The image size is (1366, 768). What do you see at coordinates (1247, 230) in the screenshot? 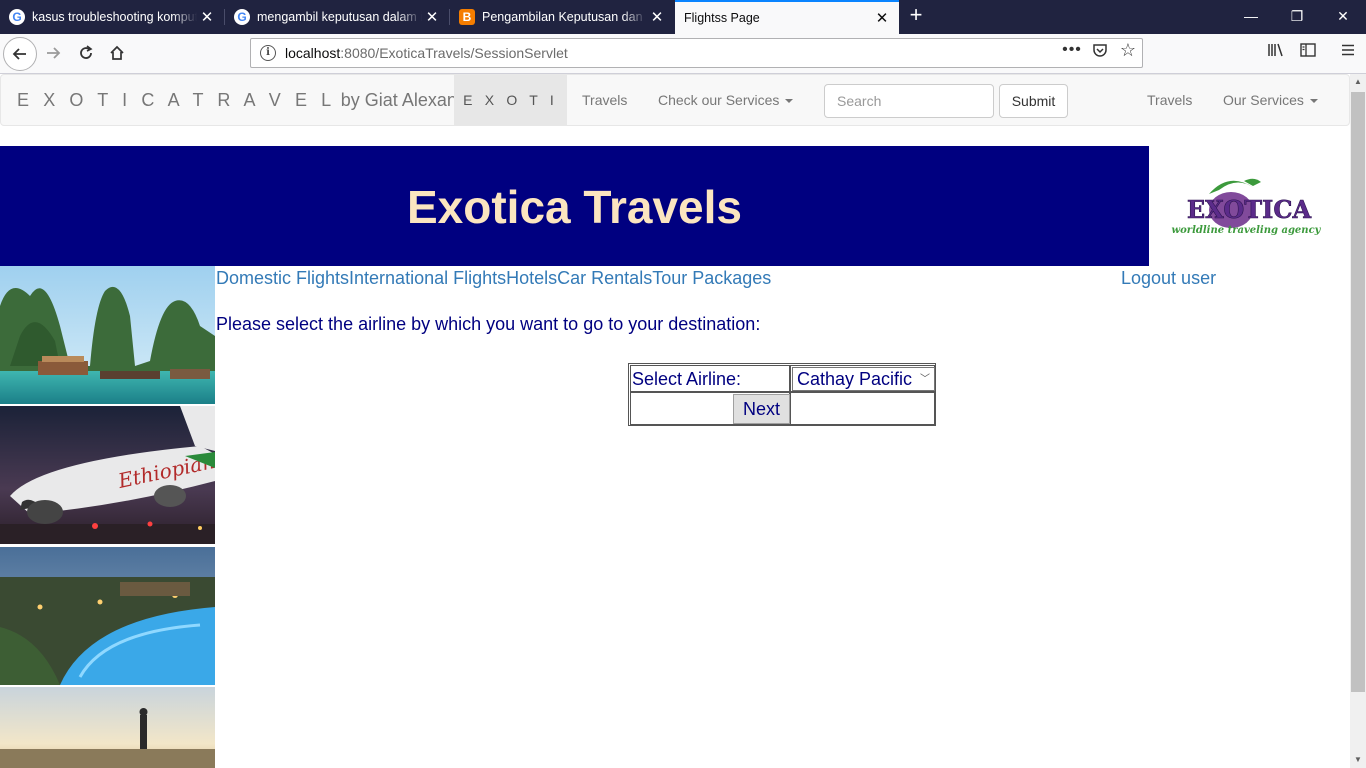
I see `logo-subtitle: worldline traveling agency` at bounding box center [1247, 230].